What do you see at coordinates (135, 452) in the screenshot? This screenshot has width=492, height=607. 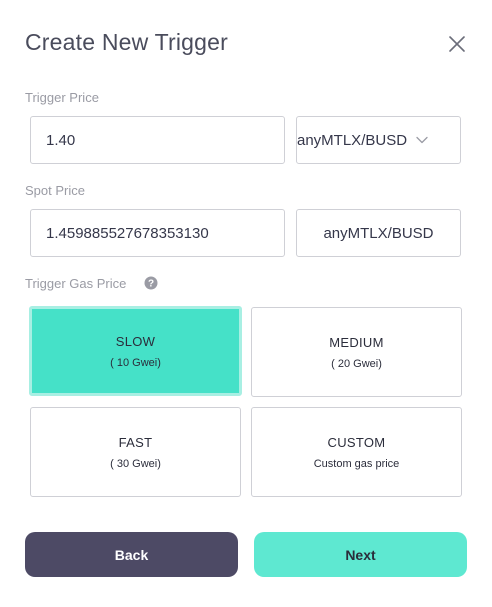 I see `gas-option-fast: FAST ( 30 Gwei)` at bounding box center [135, 452].